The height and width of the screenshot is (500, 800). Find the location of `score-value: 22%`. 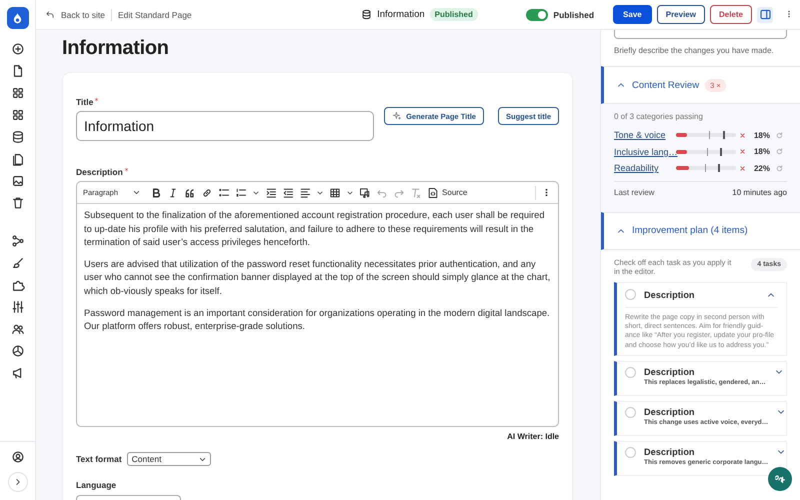

score-value: 22% is located at coordinates (761, 168).